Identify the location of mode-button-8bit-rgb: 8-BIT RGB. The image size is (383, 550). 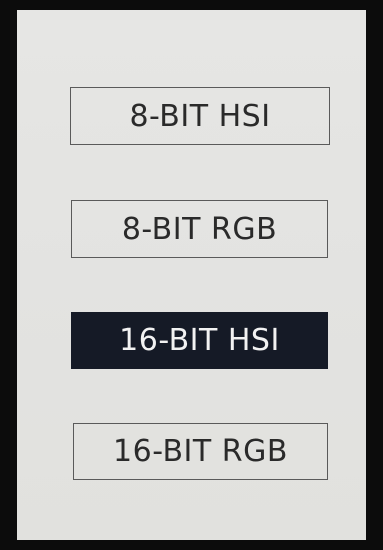
(199, 229).